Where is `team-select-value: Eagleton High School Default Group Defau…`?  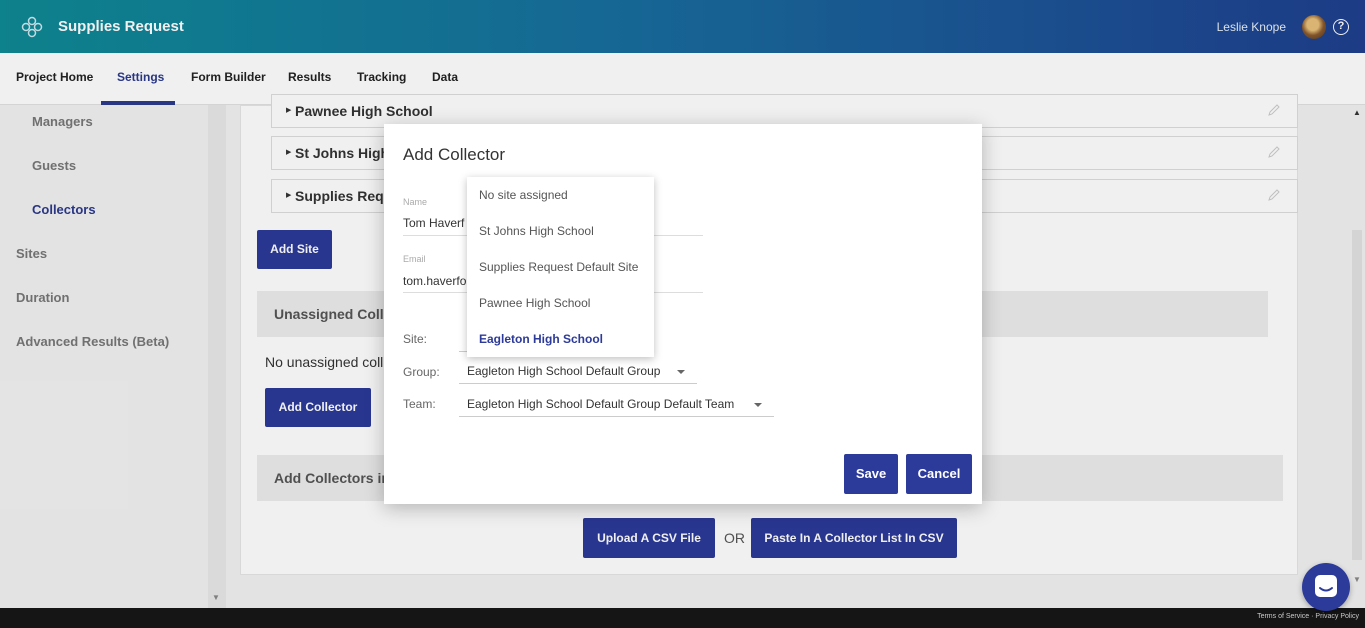 team-select-value: Eagleton High School Default Group Defau… is located at coordinates (601, 404).